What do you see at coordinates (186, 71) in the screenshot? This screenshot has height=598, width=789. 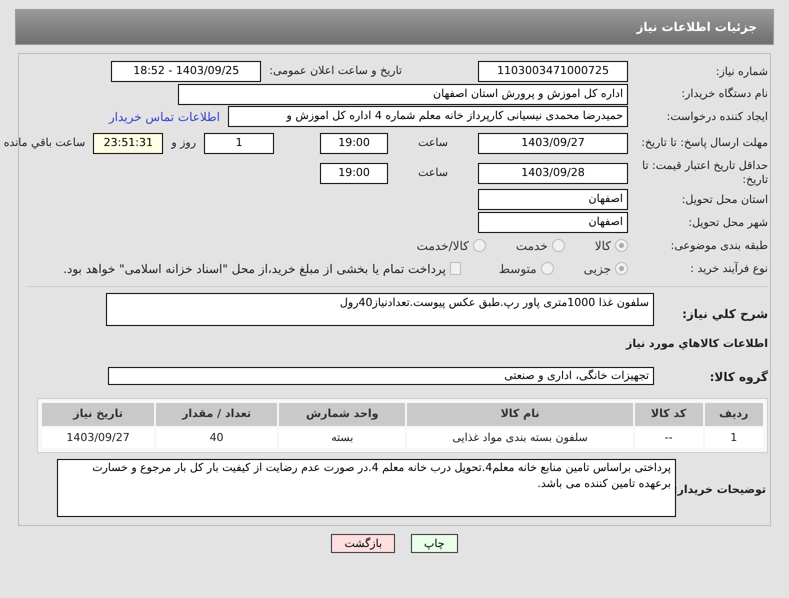 I see `text-field: 1403/09/25 - 18:52` at bounding box center [186, 71].